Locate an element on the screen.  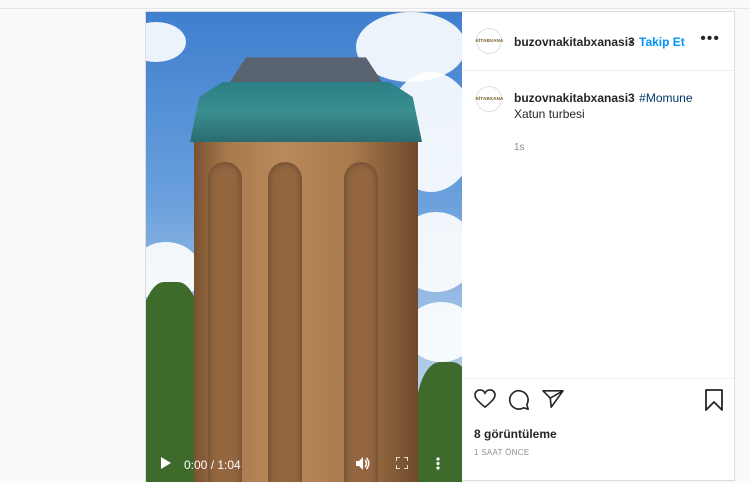
bookmark-icon is located at coordinates (714, 402).